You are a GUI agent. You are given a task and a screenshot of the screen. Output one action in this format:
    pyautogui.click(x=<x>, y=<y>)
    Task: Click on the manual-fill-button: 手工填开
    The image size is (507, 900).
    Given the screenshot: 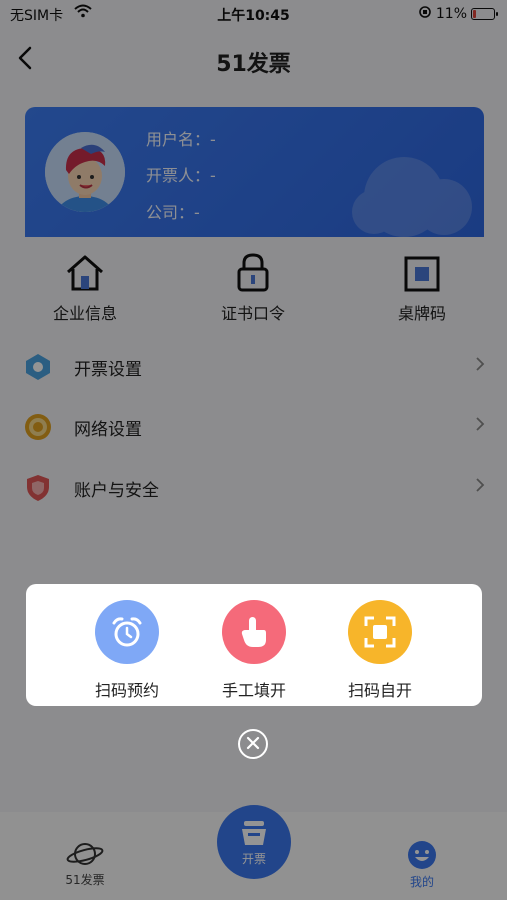 What is the action you would take?
    pyautogui.click(x=254, y=650)
    